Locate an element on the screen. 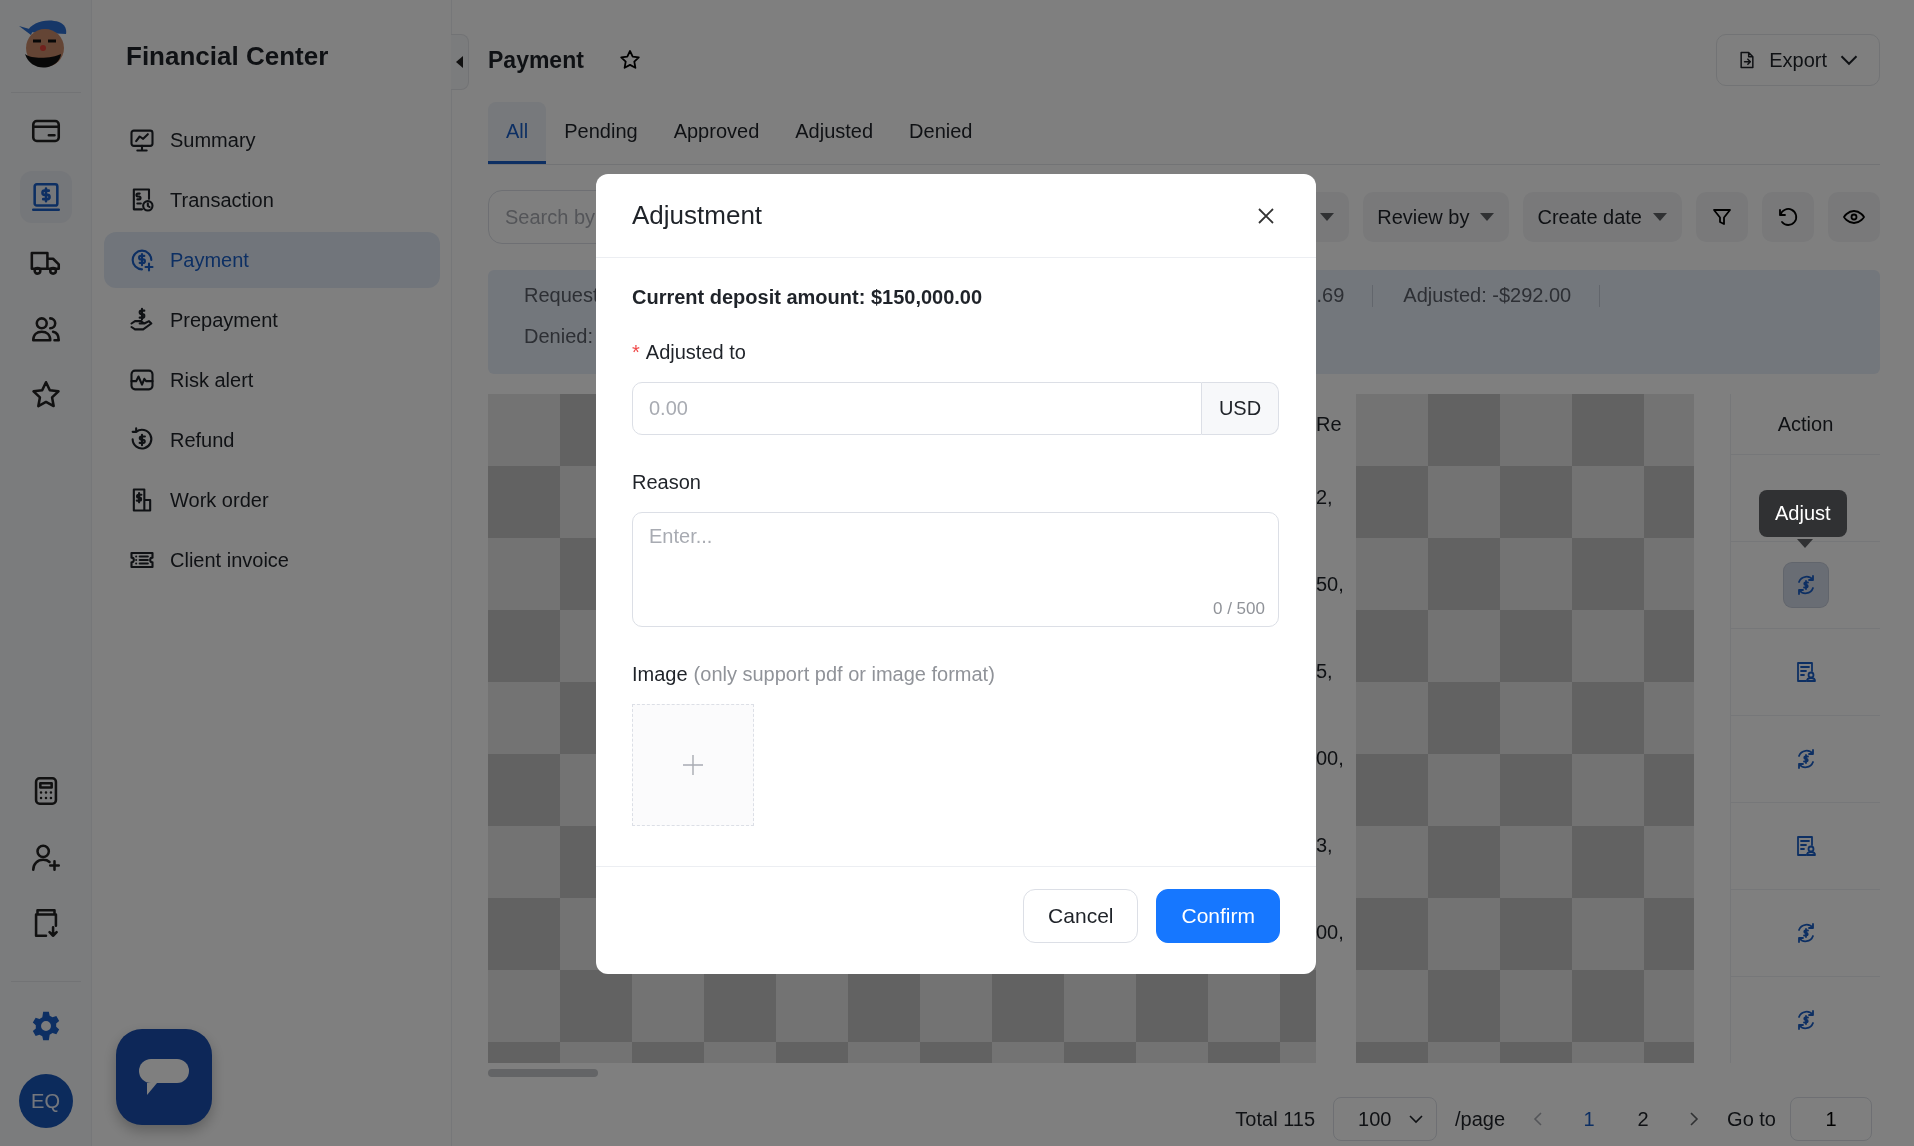  table-cell-text: 2, is located at coordinates (1325, 497).